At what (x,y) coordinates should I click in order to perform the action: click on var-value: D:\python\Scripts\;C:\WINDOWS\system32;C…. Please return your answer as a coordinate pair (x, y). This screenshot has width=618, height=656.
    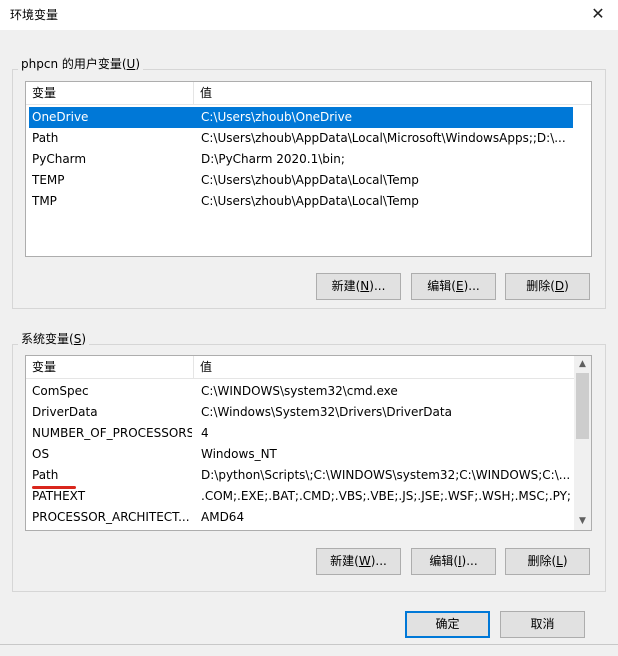
    Looking at the image, I should click on (385, 475).